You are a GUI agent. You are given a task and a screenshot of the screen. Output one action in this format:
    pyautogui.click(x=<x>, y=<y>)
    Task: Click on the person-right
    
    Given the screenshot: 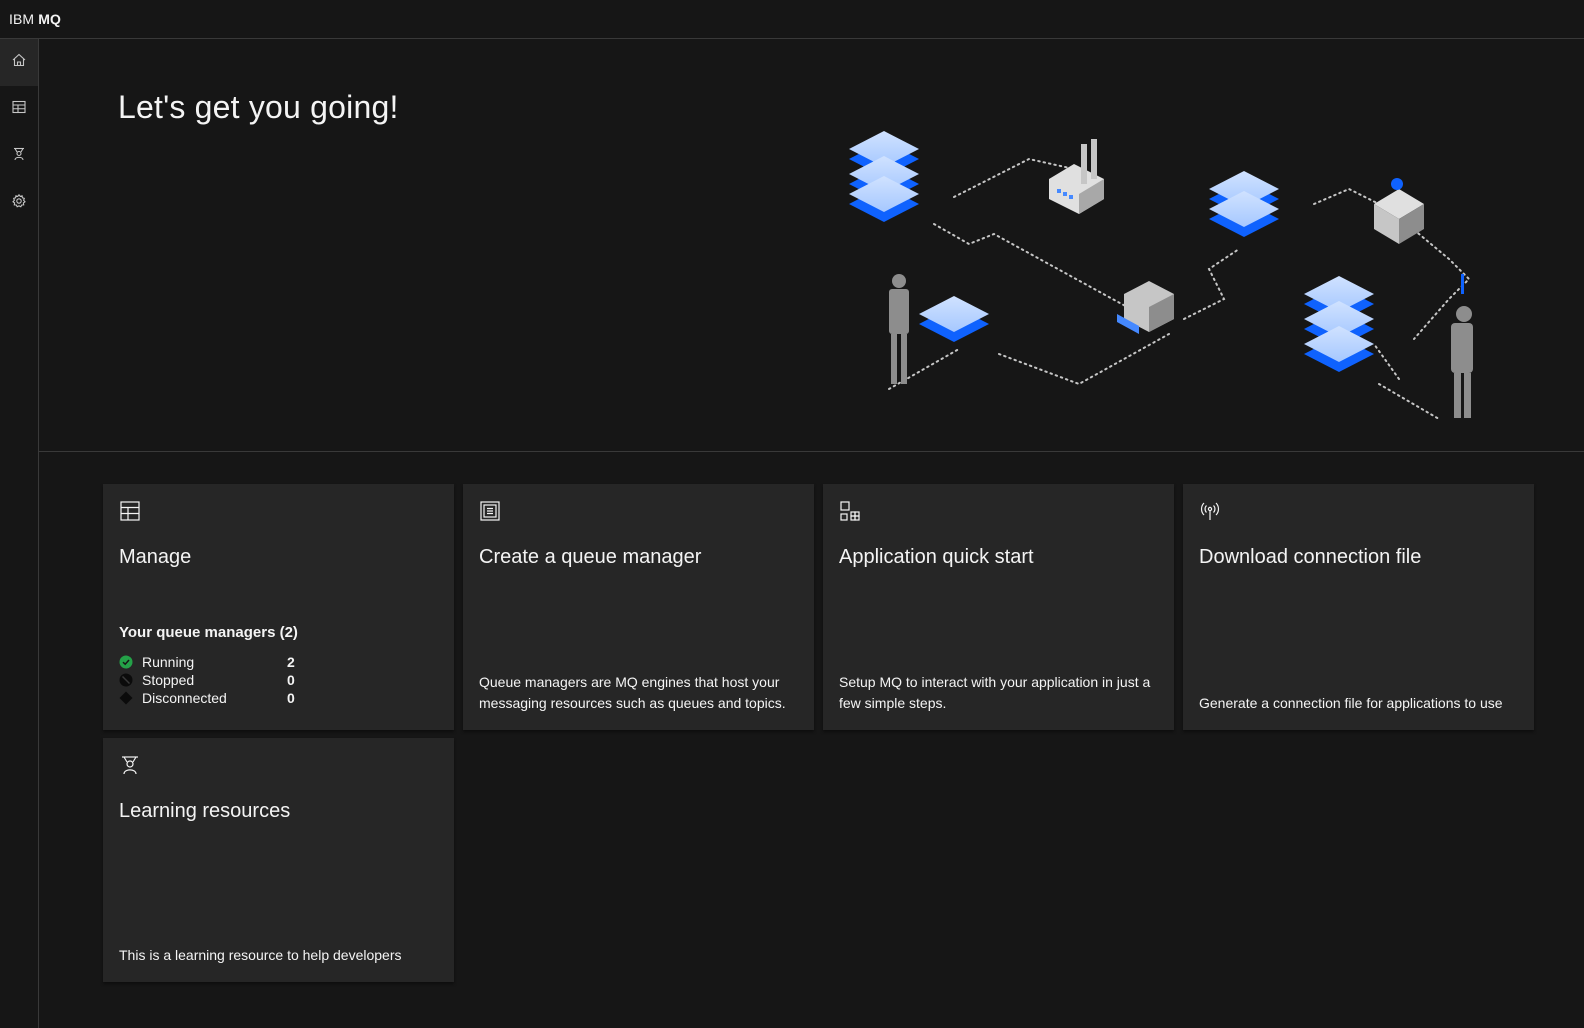 What is the action you would take?
    pyautogui.click(x=1462, y=346)
    